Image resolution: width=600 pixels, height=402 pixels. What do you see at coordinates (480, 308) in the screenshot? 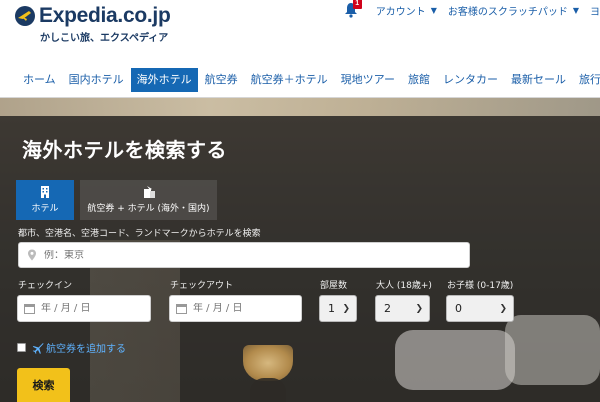
I see `children-select: 0 ❯` at bounding box center [480, 308].